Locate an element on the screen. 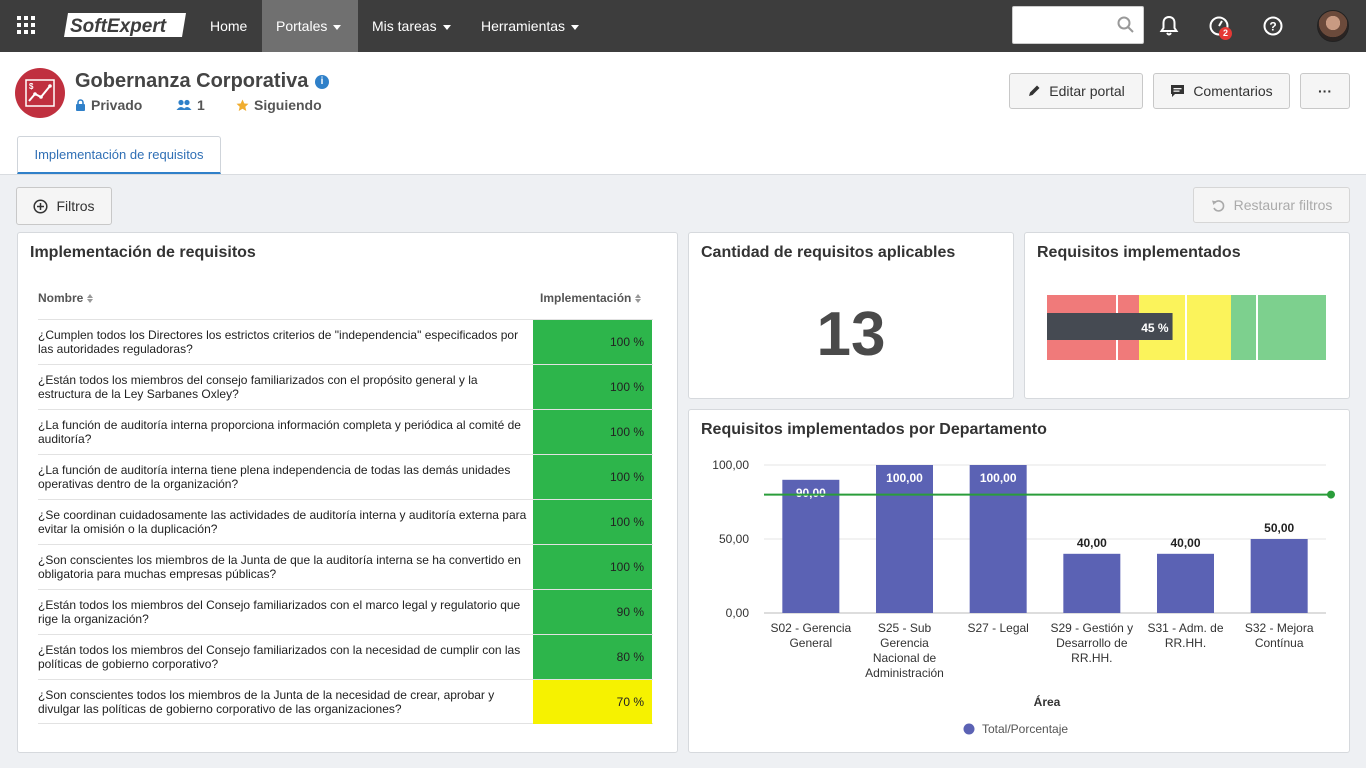 This screenshot has width=1366, height=768. x-tick-label: S31 - Adm. de is located at coordinates (1185, 628).